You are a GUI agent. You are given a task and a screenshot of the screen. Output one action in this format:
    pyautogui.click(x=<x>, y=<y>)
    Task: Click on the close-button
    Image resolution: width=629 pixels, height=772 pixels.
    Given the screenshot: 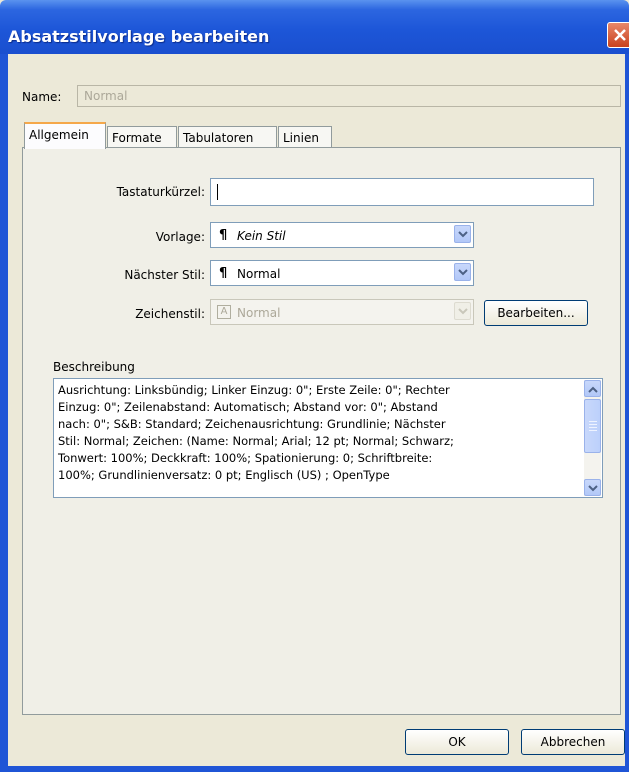 What is the action you would take?
    pyautogui.click(x=618, y=35)
    